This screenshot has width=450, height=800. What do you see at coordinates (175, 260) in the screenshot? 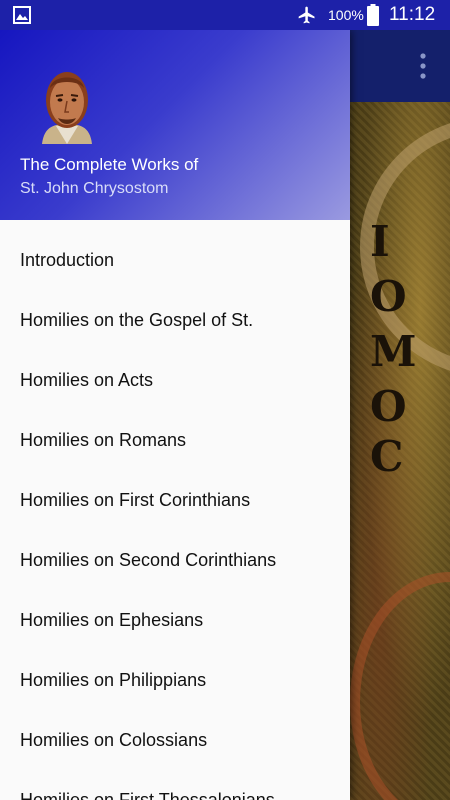
I see `menu-item-introduction: Introduction` at bounding box center [175, 260].